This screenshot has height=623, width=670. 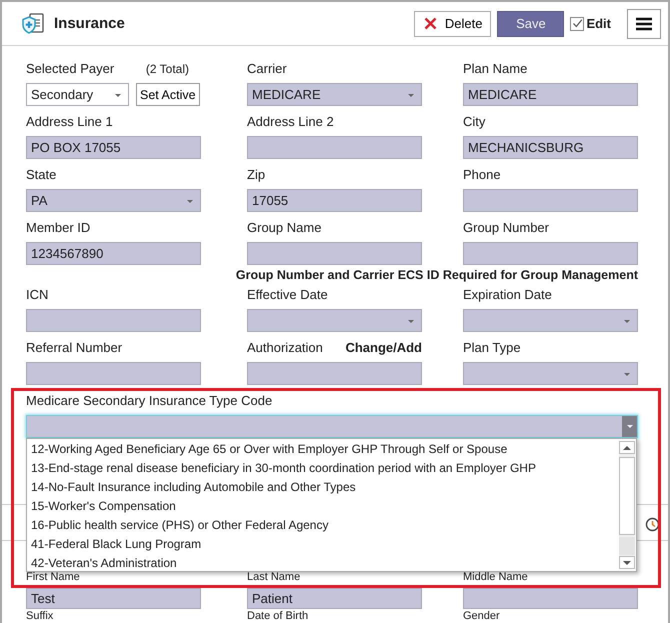 I want to click on select-field: PA, so click(x=113, y=200).